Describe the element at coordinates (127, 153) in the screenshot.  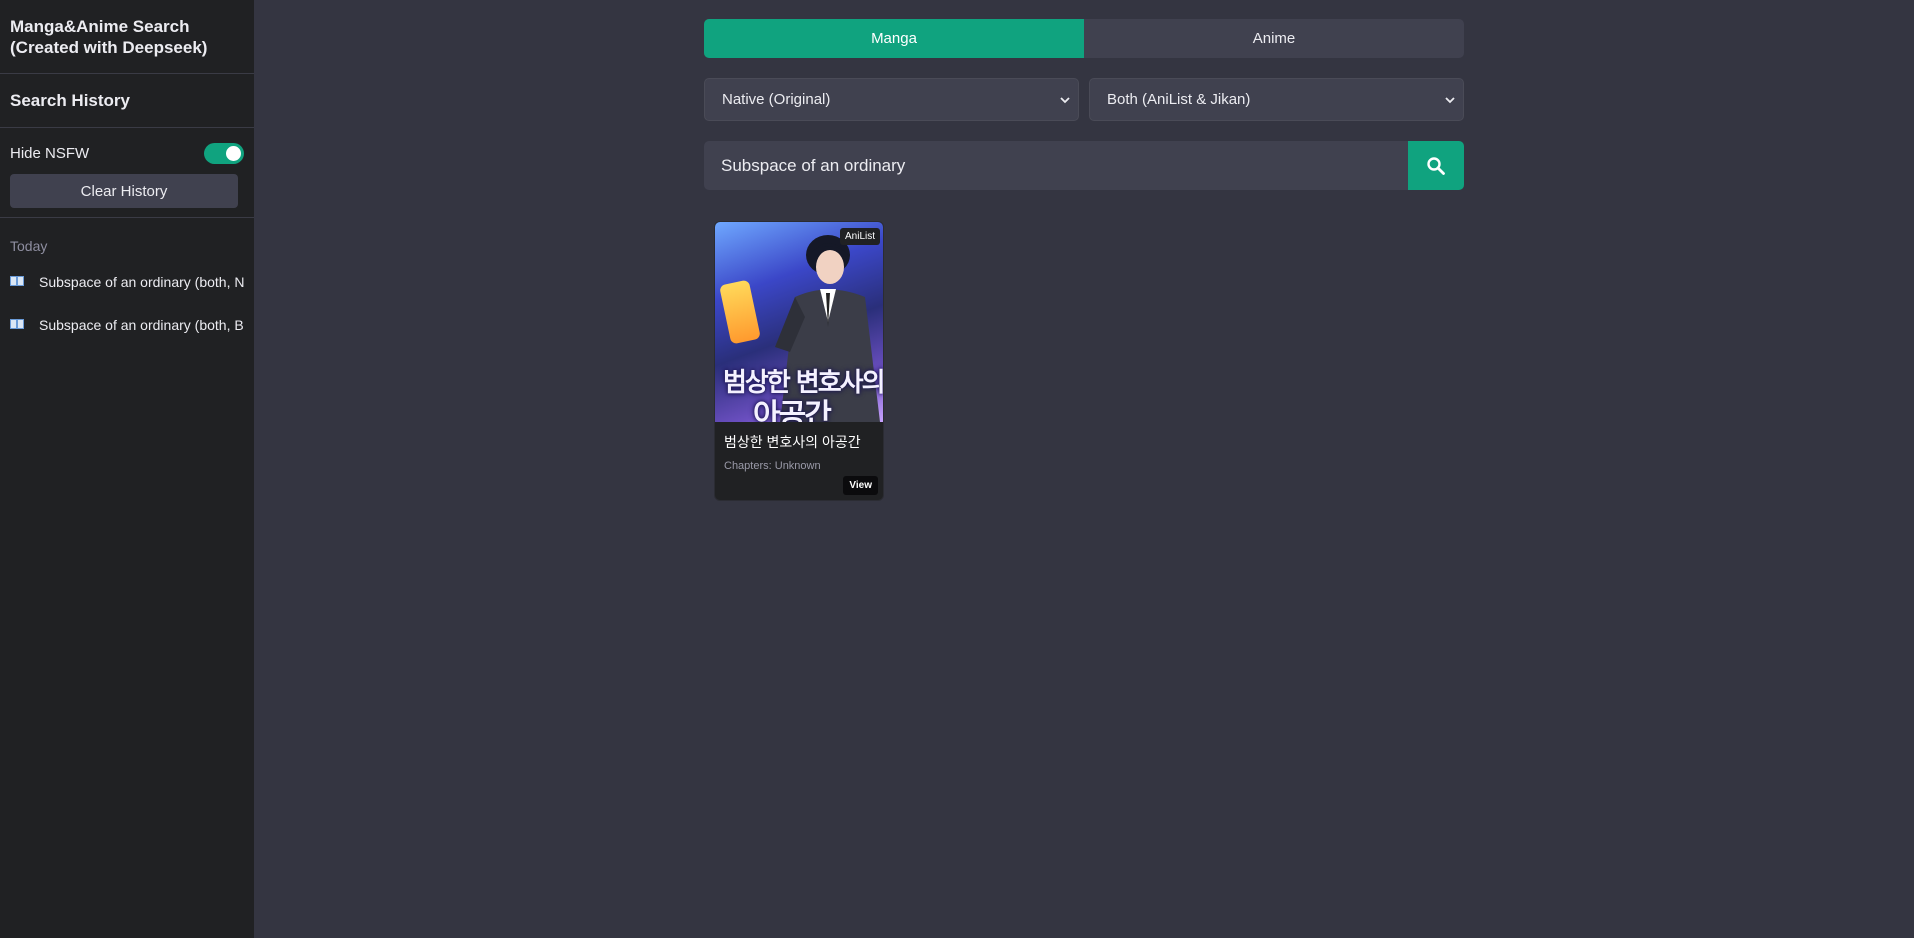
I see `hide-nsfw-row: Hide NSFW` at that location.